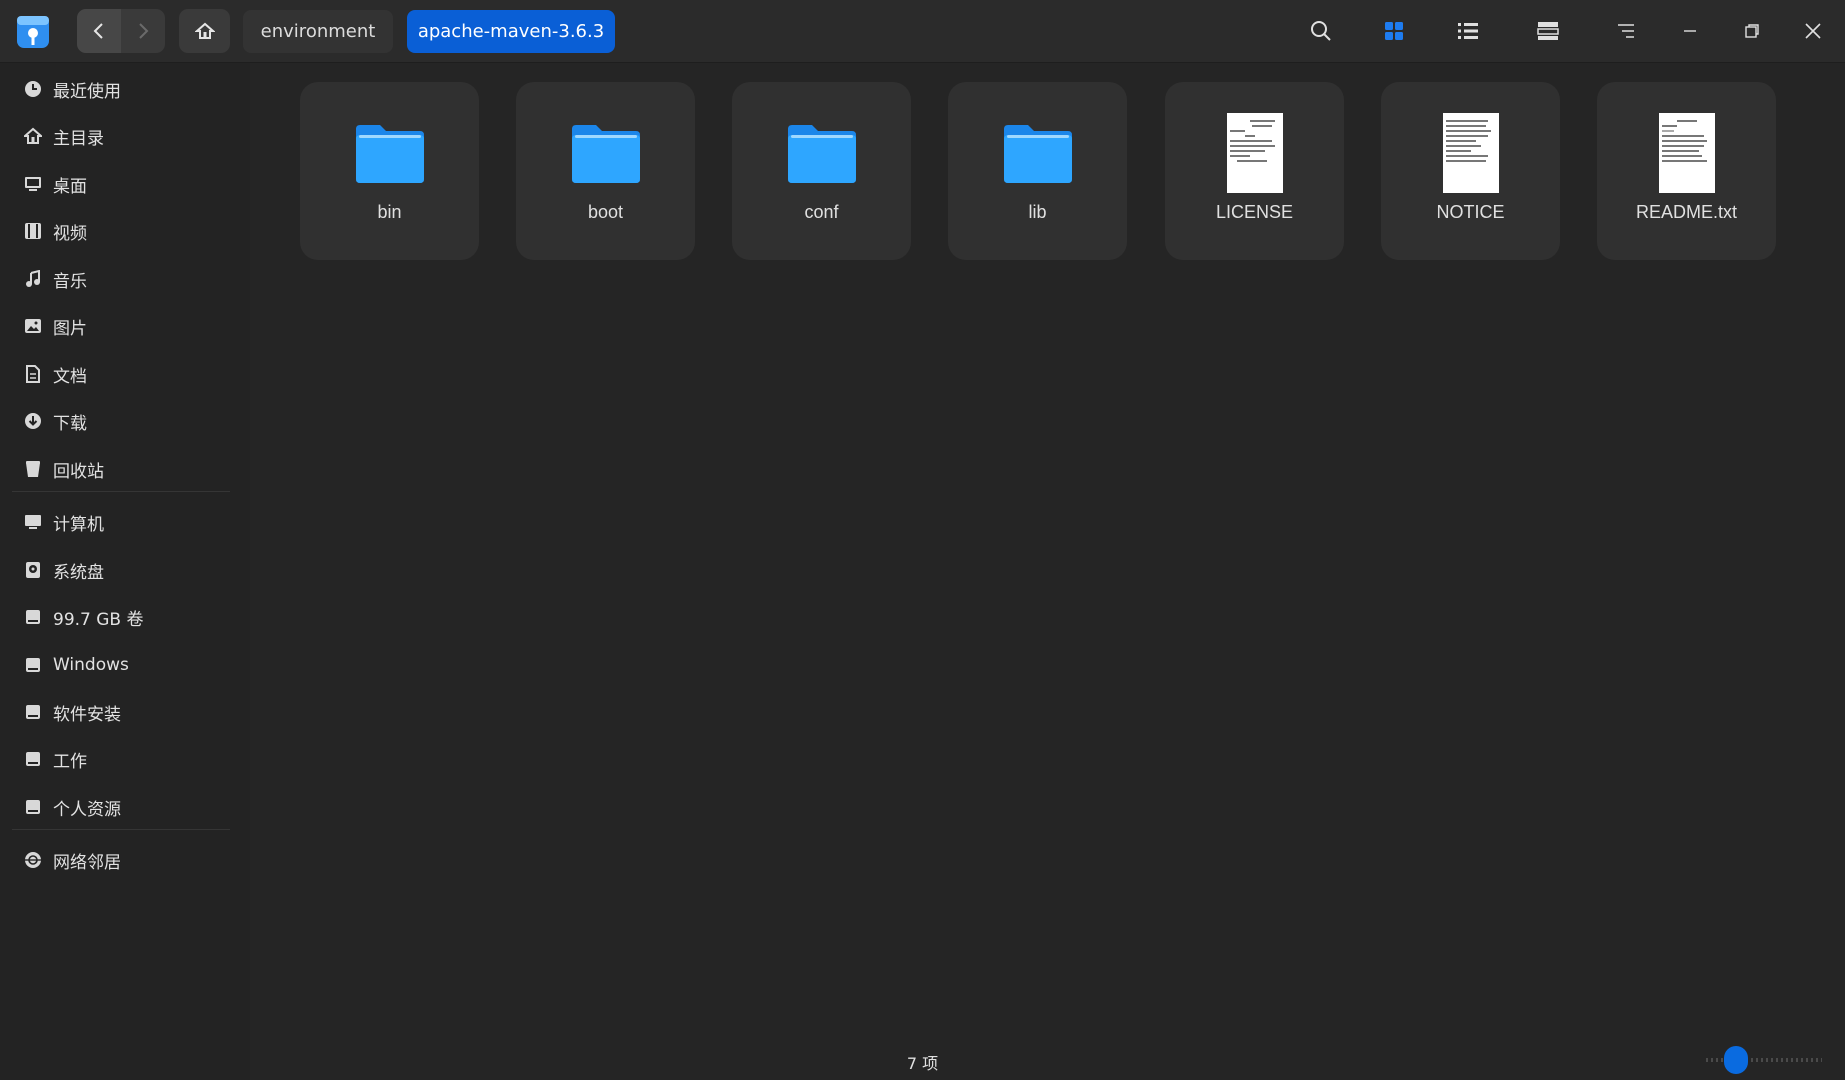 This screenshot has width=1845, height=1080. What do you see at coordinates (121, 570) in the screenshot?
I see `sidebar-item-system-disk: 系统盘` at bounding box center [121, 570].